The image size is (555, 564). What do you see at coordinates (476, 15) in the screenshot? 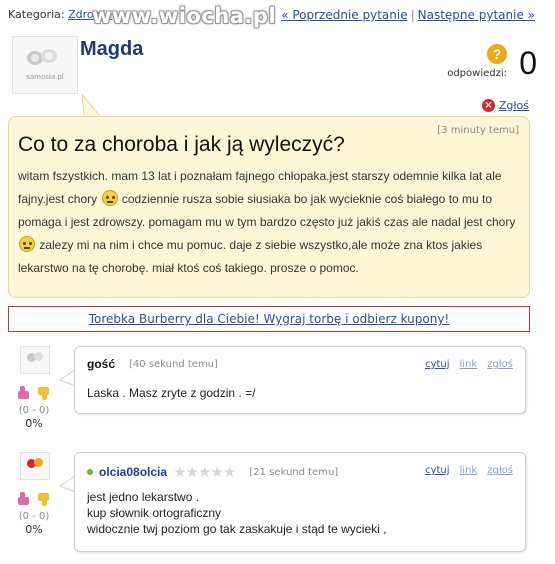
I see `next-question-link: Następne pytanie »` at bounding box center [476, 15].